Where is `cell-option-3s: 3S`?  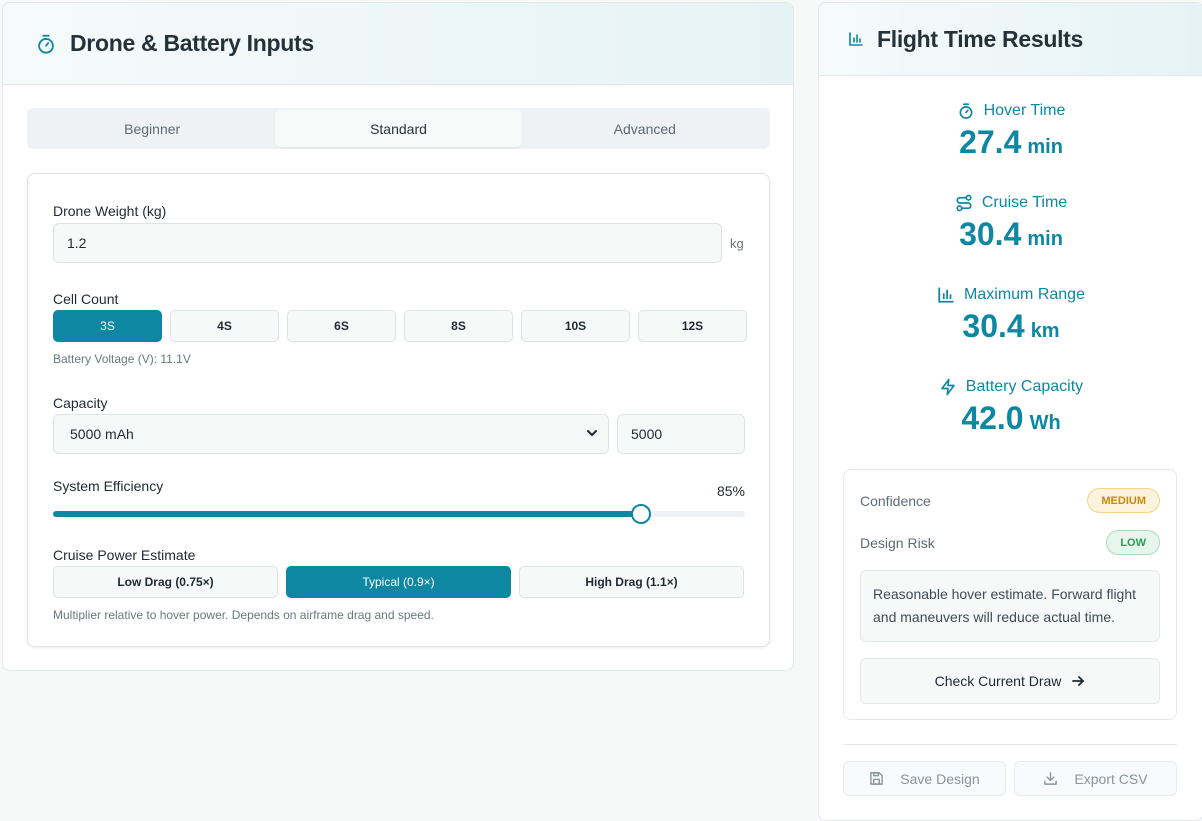 cell-option-3s: 3S is located at coordinates (107, 326).